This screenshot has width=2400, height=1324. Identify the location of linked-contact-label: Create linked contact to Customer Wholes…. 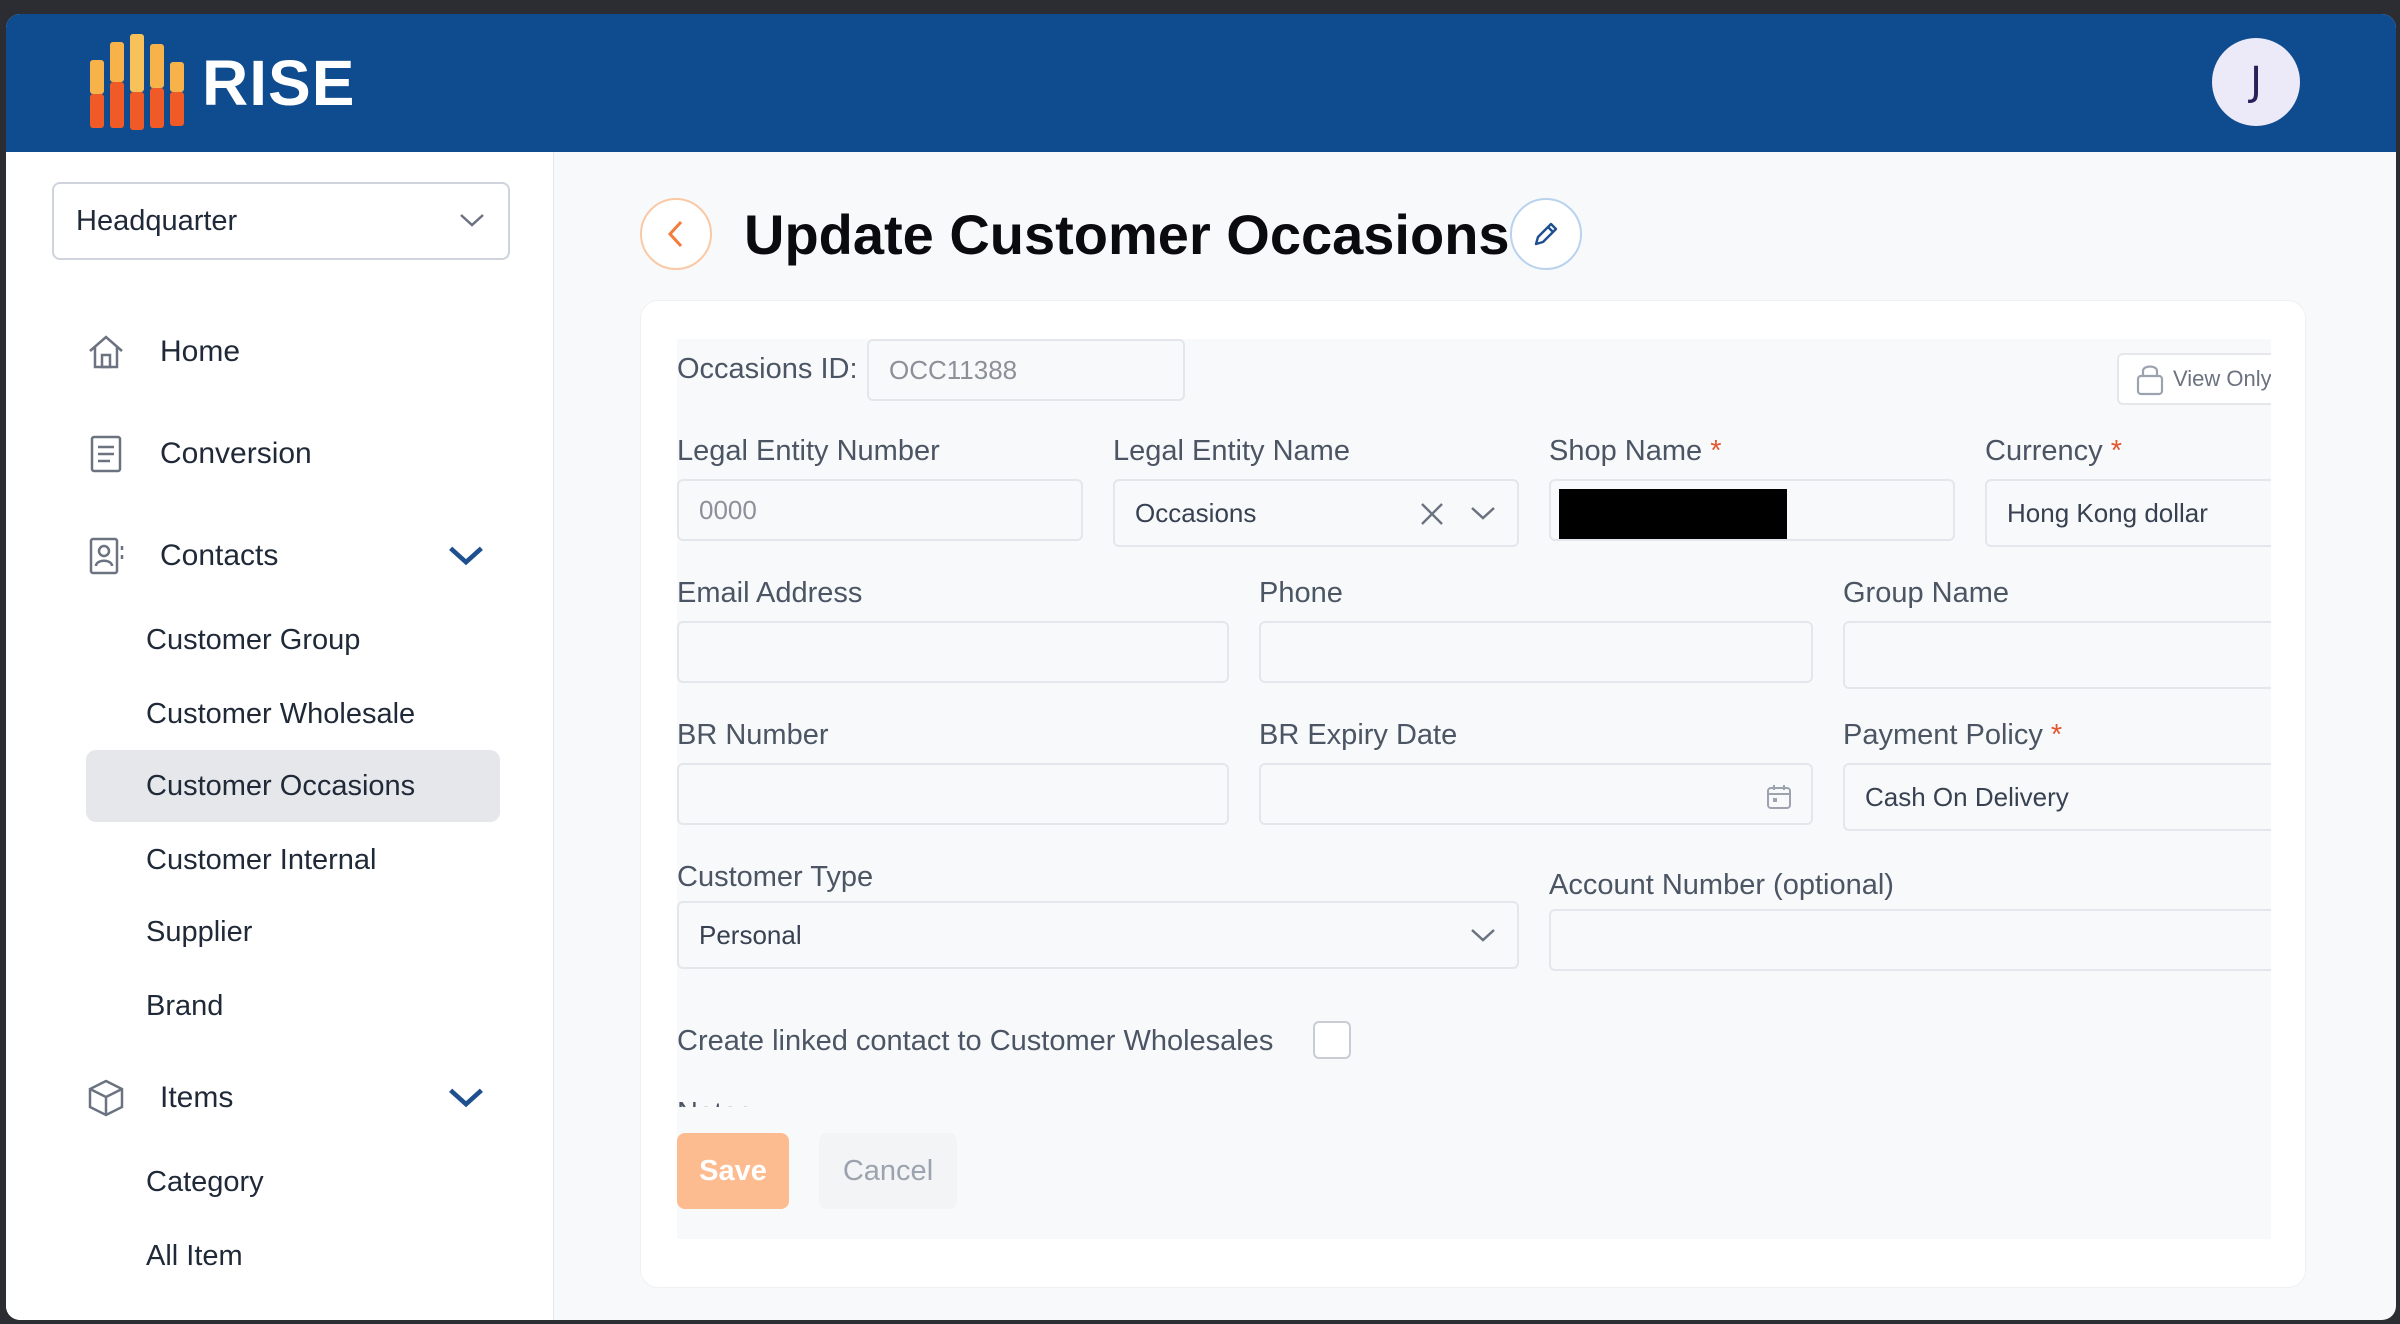
(975, 1041).